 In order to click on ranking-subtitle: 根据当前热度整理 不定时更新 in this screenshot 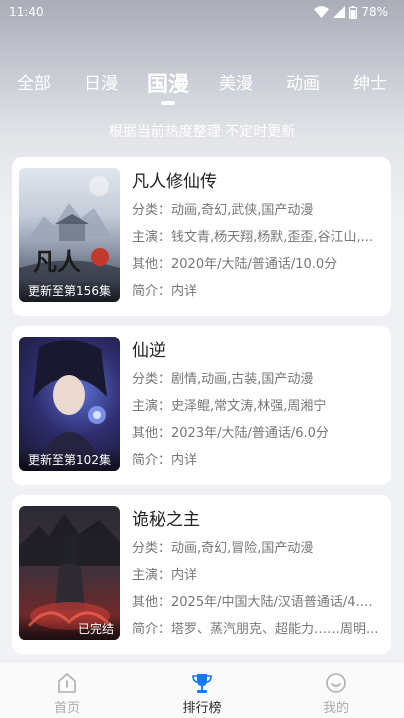, I will do `click(202, 132)`.